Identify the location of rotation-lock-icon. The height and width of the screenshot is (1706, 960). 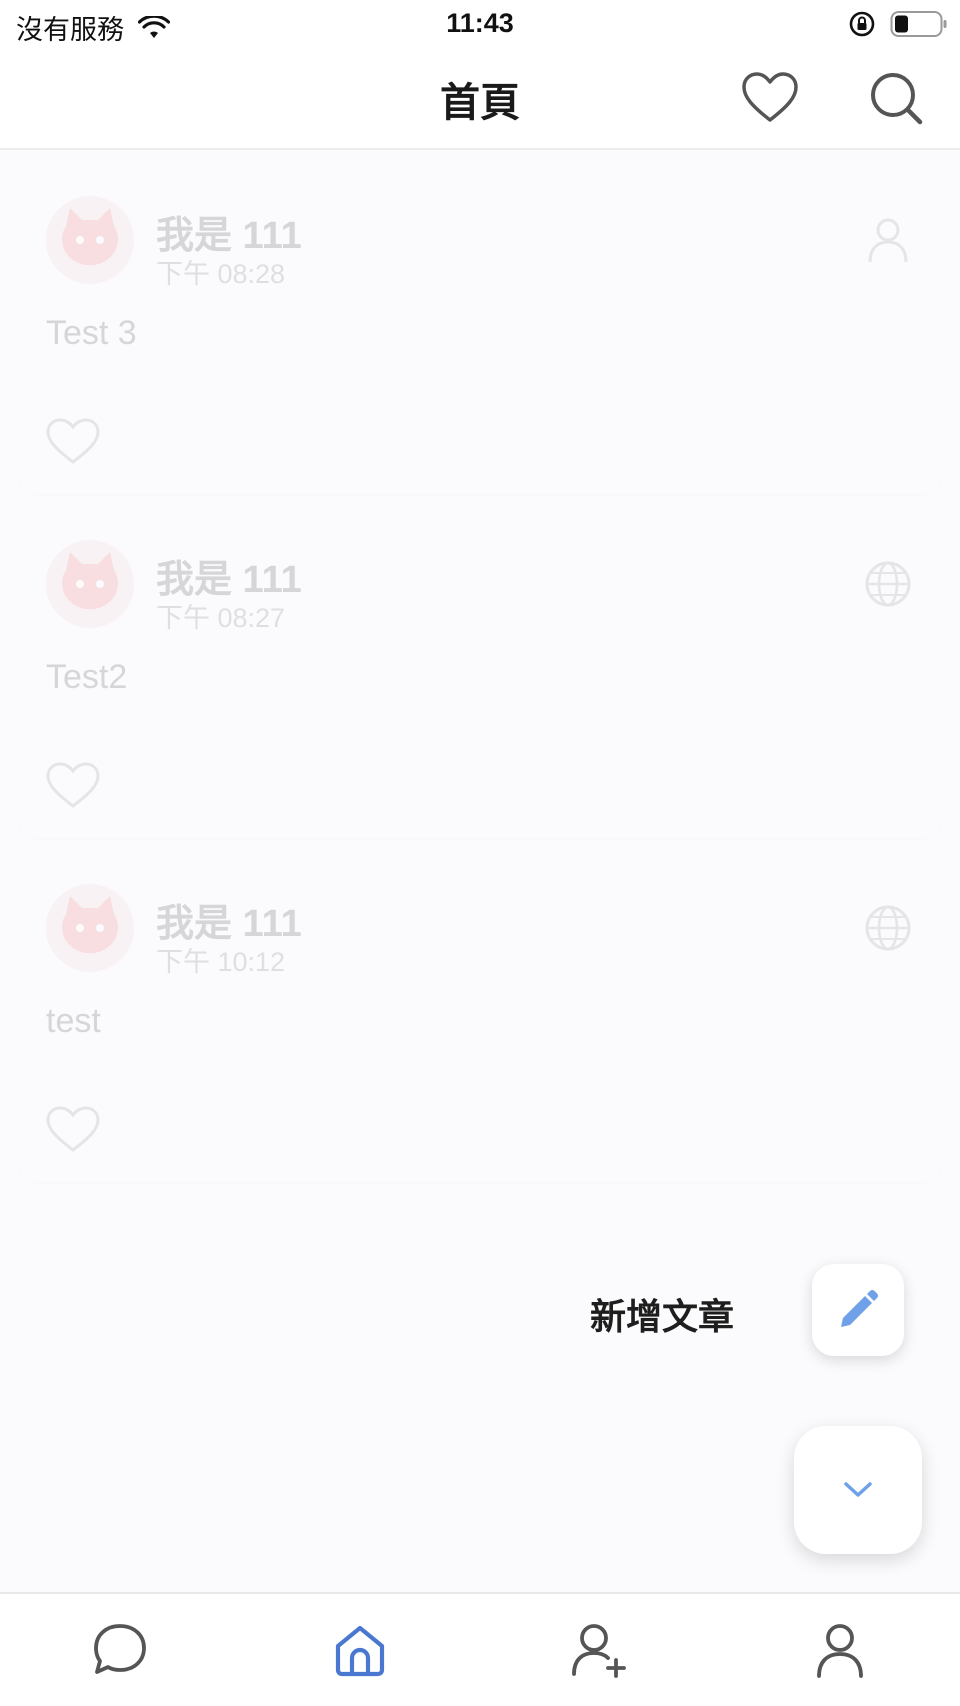
(862, 24).